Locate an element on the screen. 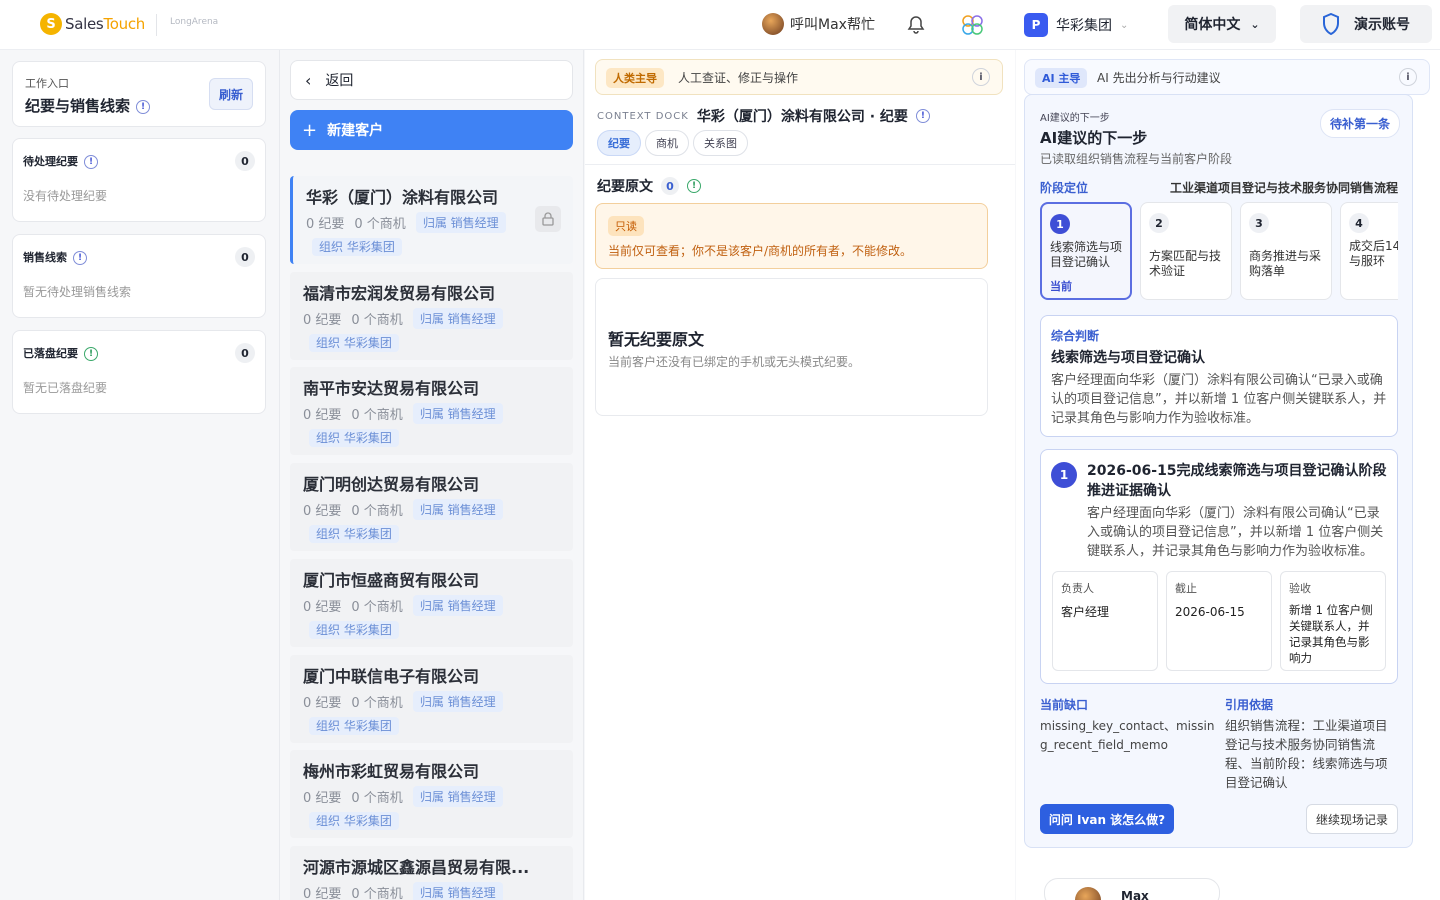 The width and height of the screenshot is (1440, 900). tab-opportunity: 商机 is located at coordinates (667, 143).